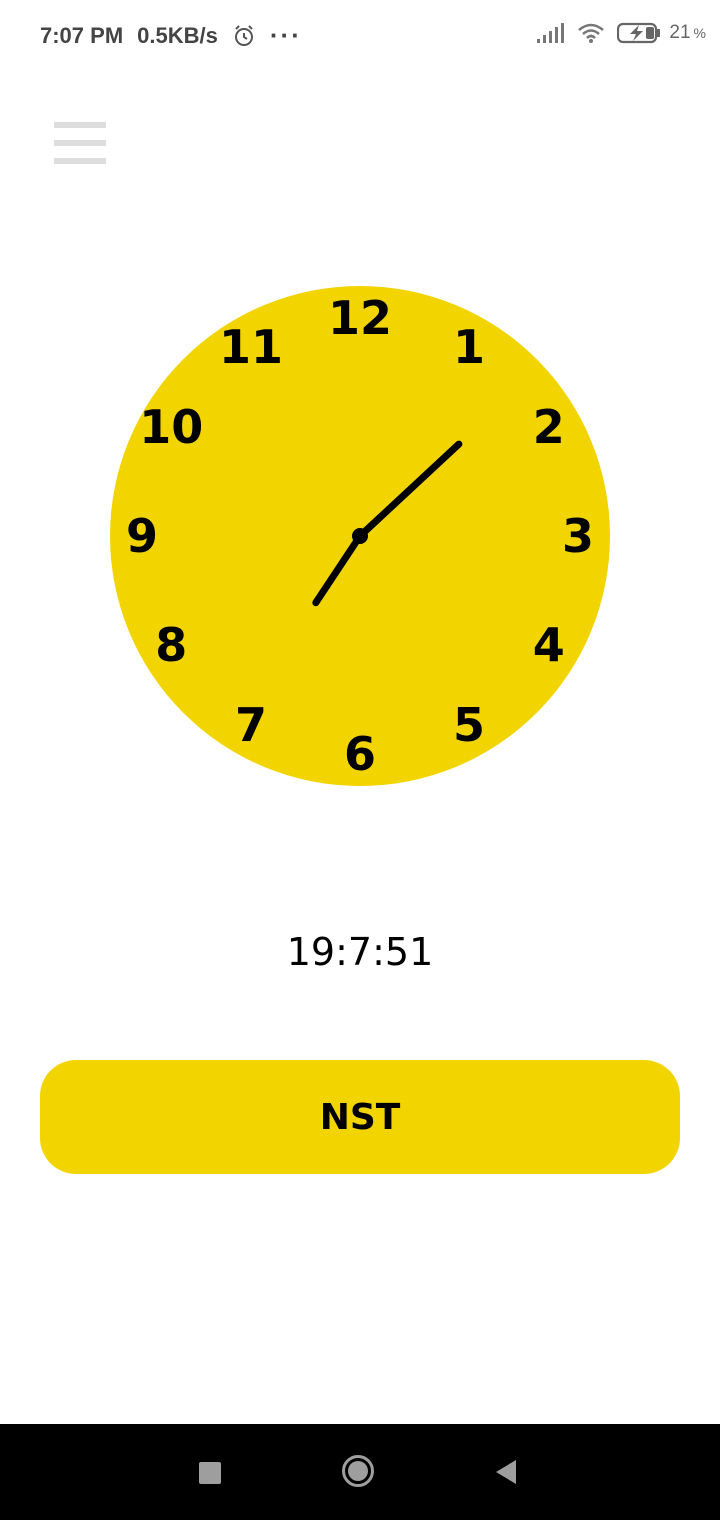  I want to click on navigation-bar, so click(360, 1472).